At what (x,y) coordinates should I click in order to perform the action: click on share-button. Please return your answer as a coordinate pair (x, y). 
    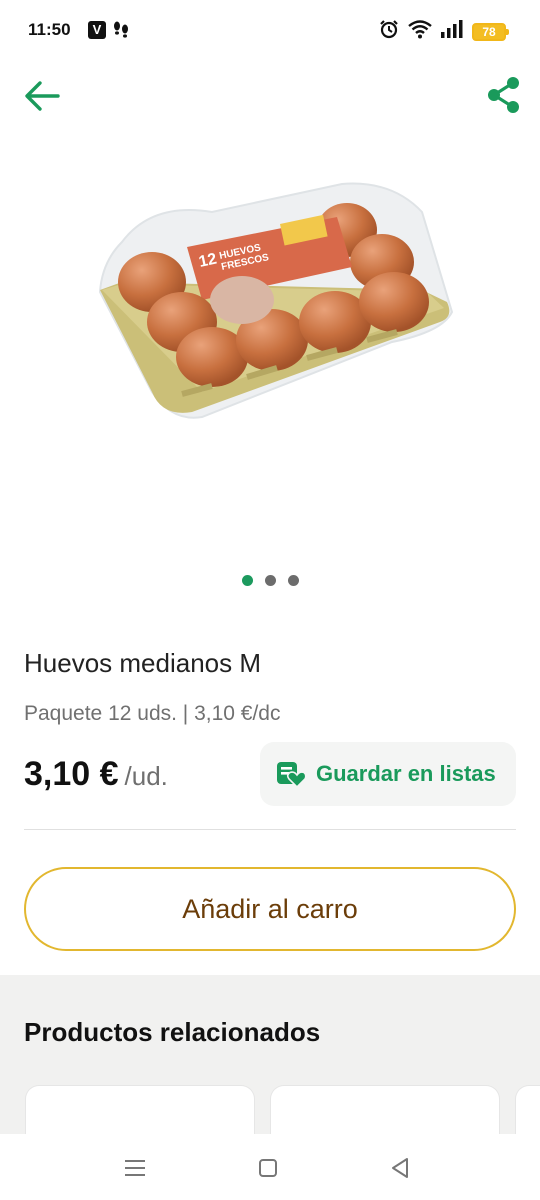
    Looking at the image, I should click on (504, 95).